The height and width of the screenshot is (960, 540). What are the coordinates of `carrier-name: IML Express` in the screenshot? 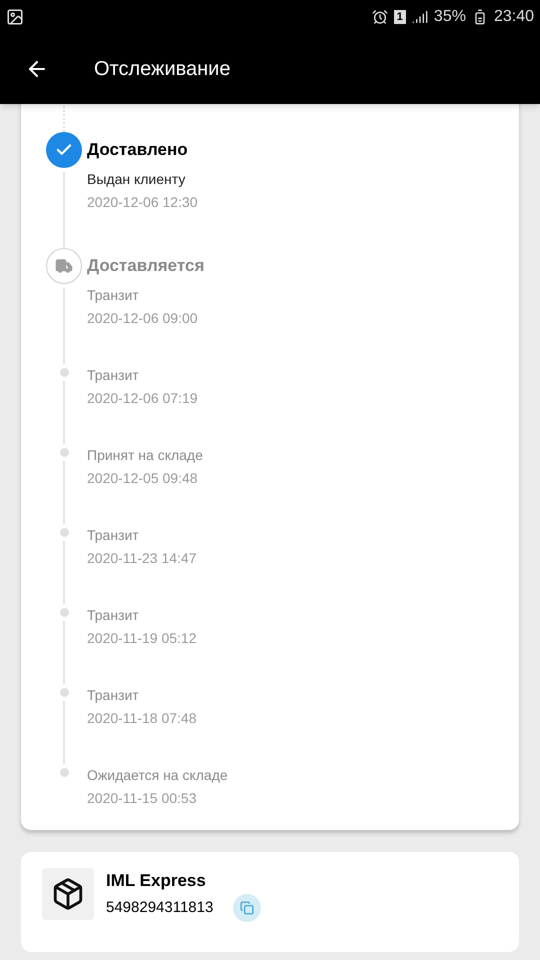 It's located at (156, 881).